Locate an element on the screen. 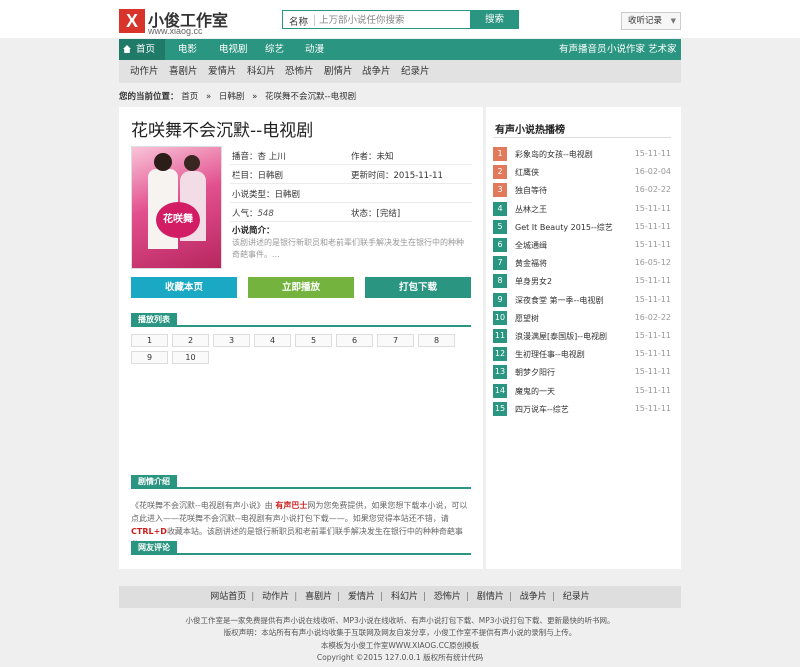  episode-button: 1 is located at coordinates (149, 340).